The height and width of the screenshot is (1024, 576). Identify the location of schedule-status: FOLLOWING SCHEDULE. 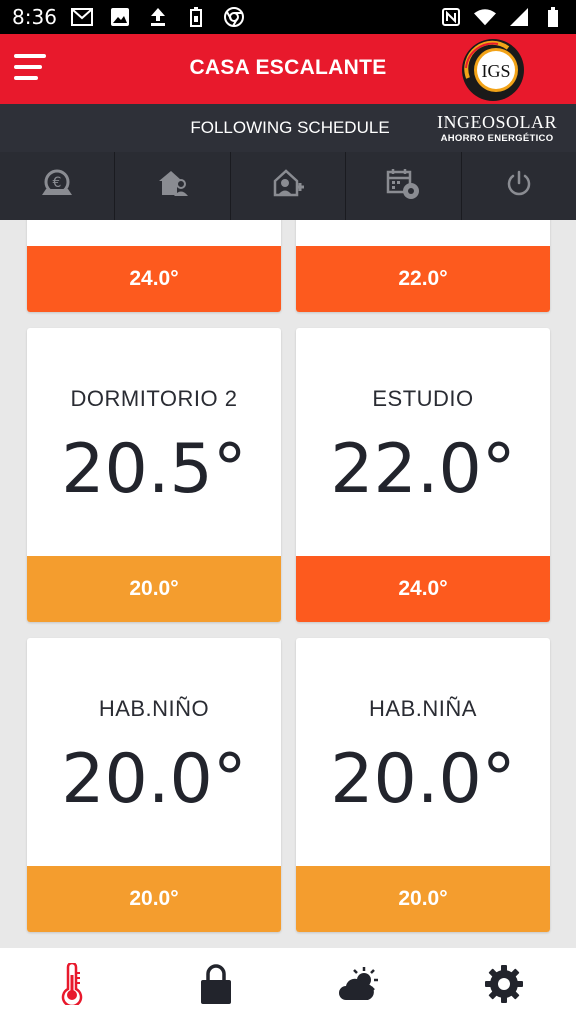
(290, 127).